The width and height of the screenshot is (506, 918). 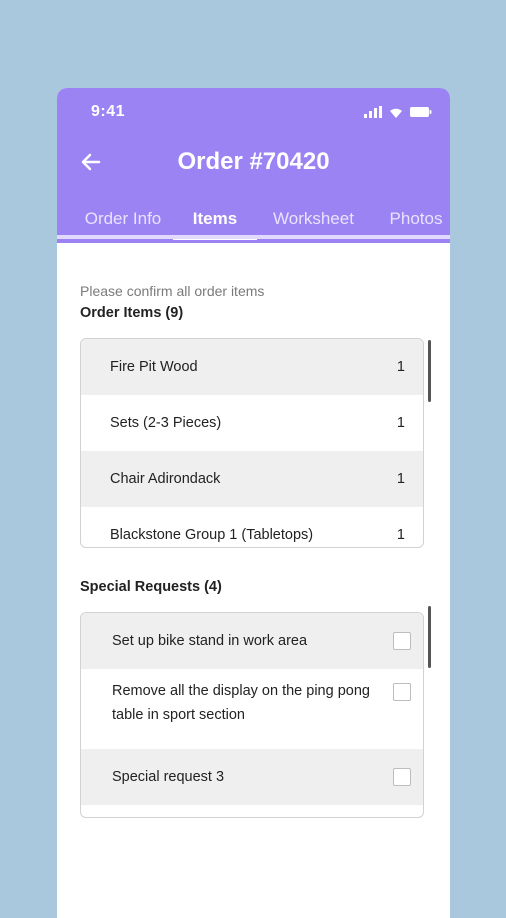 What do you see at coordinates (166, 423) in the screenshot?
I see `item-name: Sets (2-3 Pieces)` at bounding box center [166, 423].